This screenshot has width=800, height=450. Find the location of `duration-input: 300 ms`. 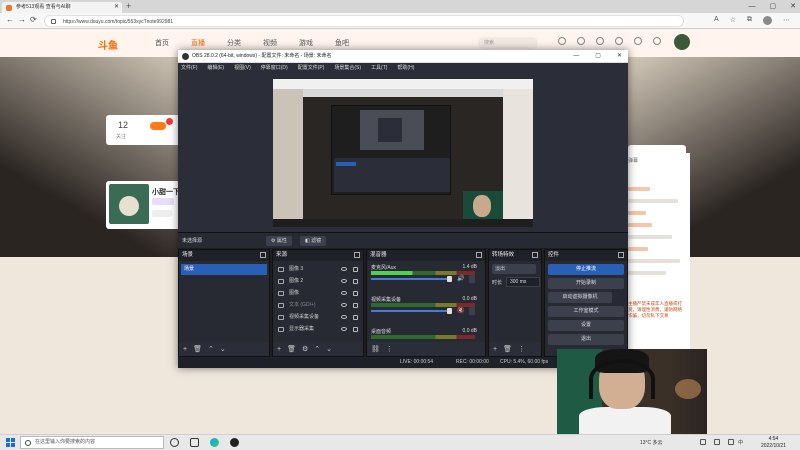

duration-input: 300 ms is located at coordinates (523, 282).